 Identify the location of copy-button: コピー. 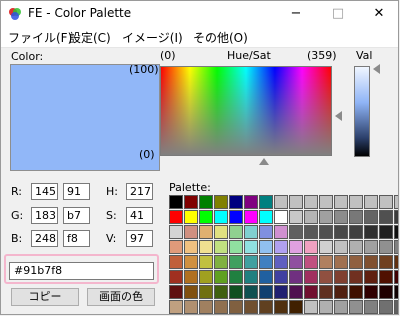
(45, 297).